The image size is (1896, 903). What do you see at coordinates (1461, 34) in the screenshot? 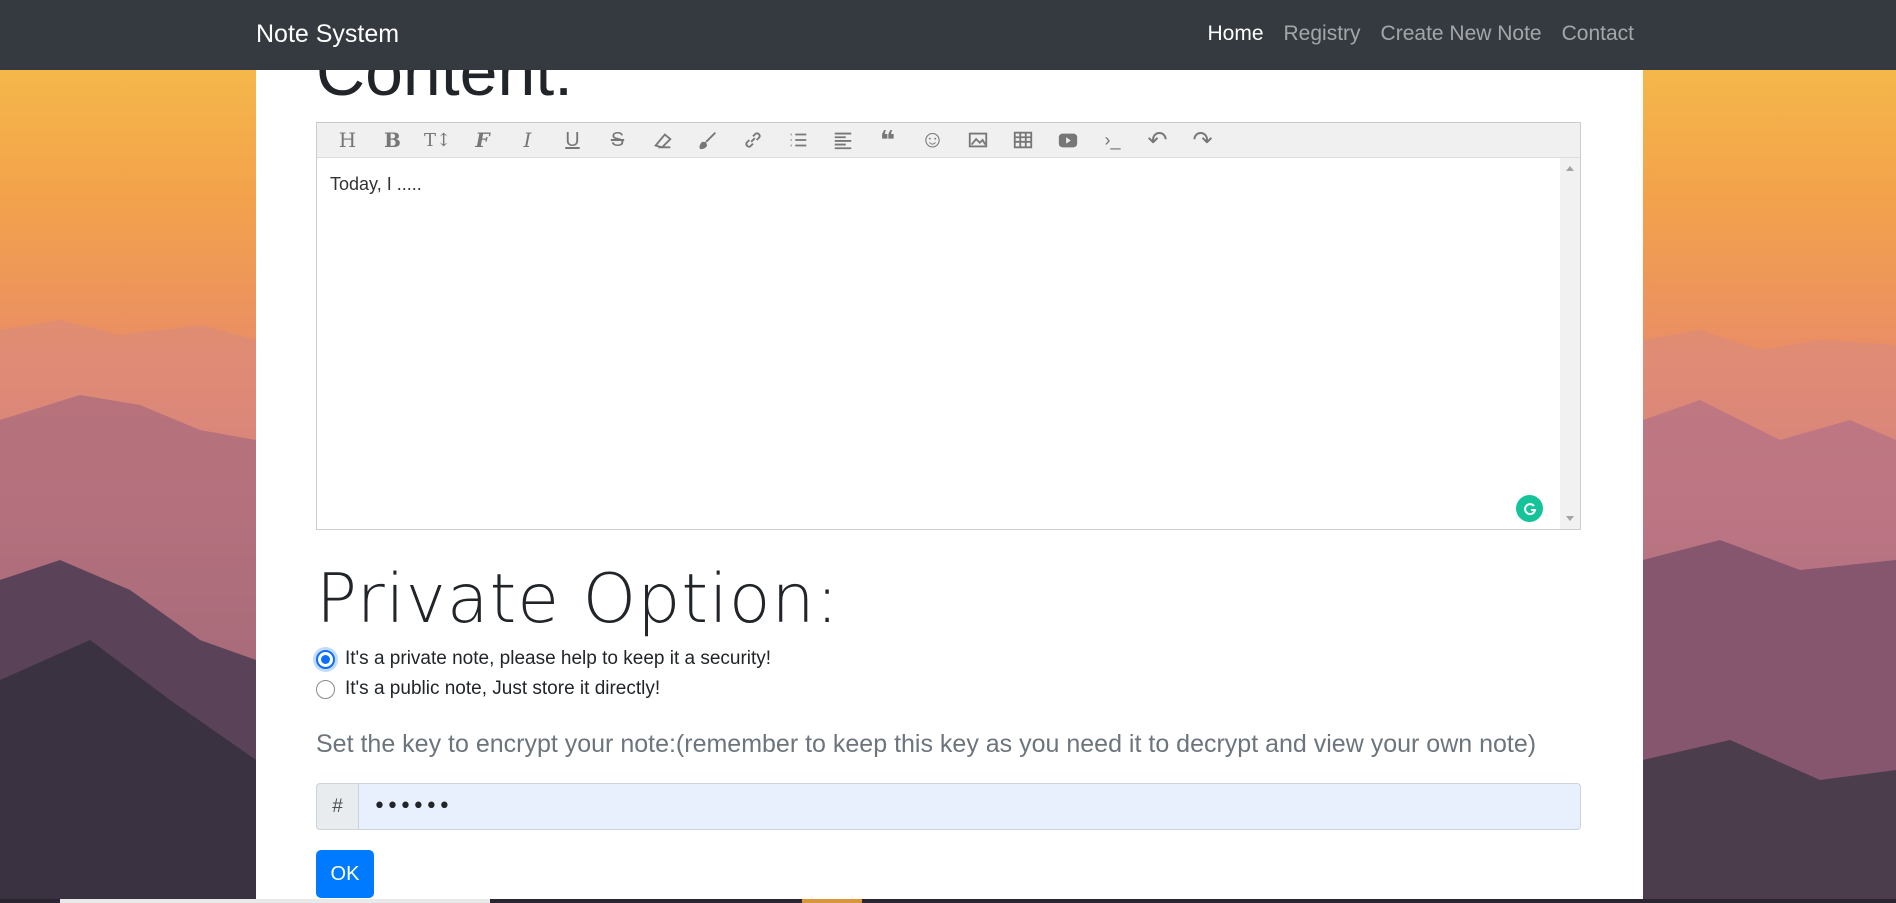
I see `nav-create-new-note: Create New Note` at bounding box center [1461, 34].